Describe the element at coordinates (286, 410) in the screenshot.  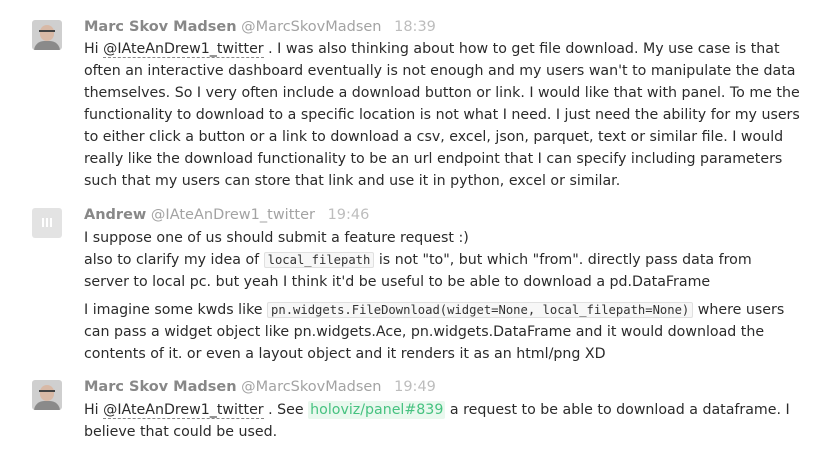
I see `message-text: . See` at that location.